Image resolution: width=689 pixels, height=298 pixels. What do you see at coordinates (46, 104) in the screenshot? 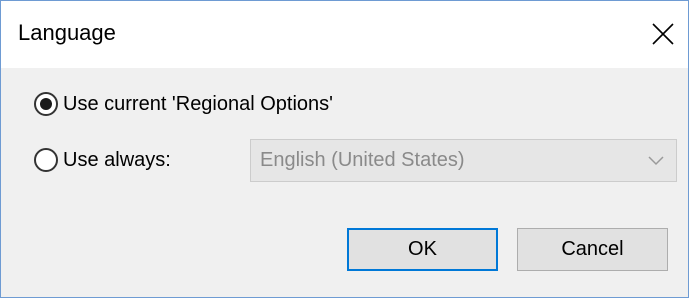
I see `radio-regional-options` at bounding box center [46, 104].